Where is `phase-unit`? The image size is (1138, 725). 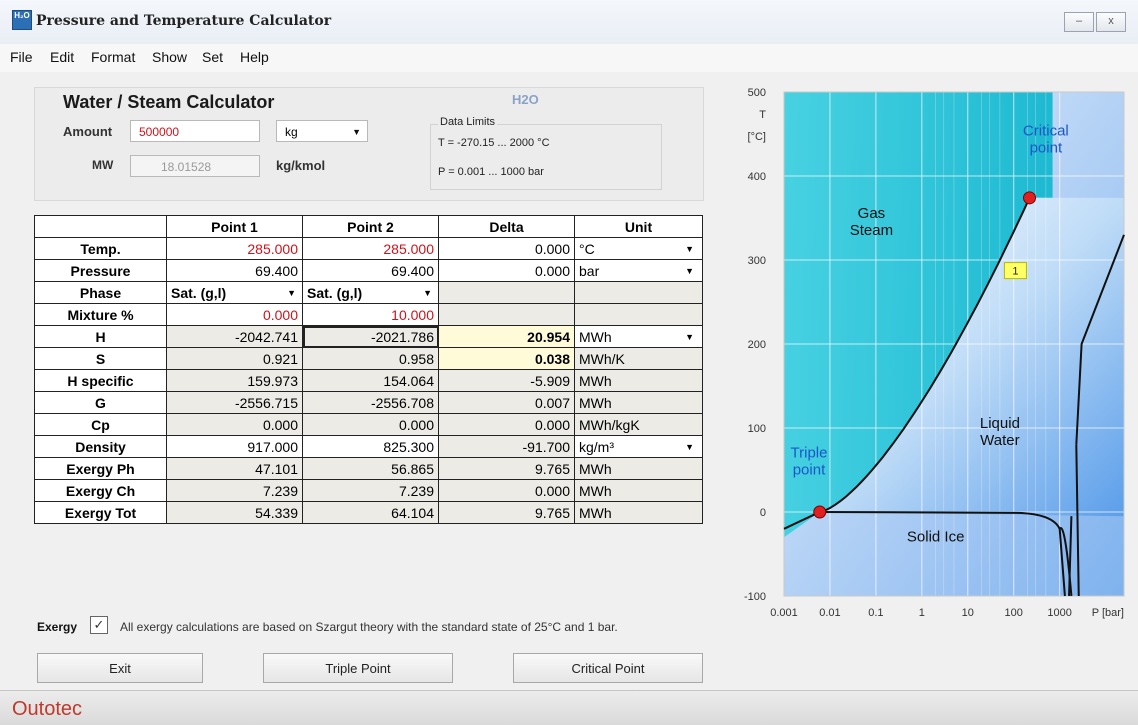 phase-unit is located at coordinates (638, 292).